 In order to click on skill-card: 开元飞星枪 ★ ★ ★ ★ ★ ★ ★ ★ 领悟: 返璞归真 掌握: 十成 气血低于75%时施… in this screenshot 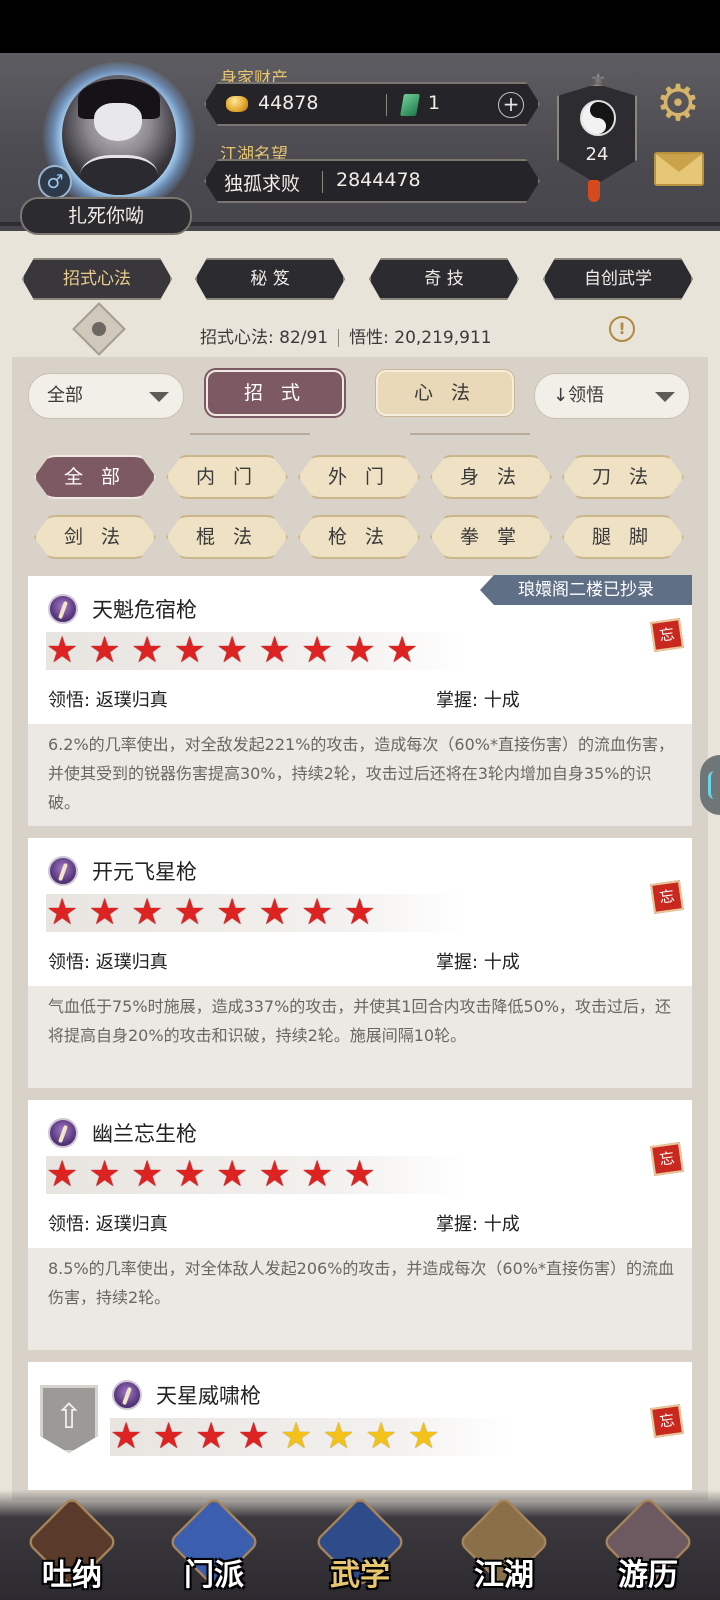, I will do `click(360, 963)`.